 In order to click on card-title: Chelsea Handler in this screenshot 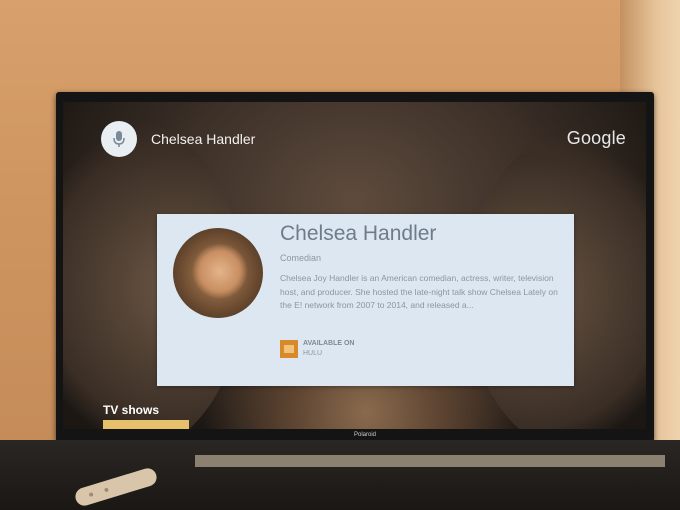, I will do `click(358, 233)`.